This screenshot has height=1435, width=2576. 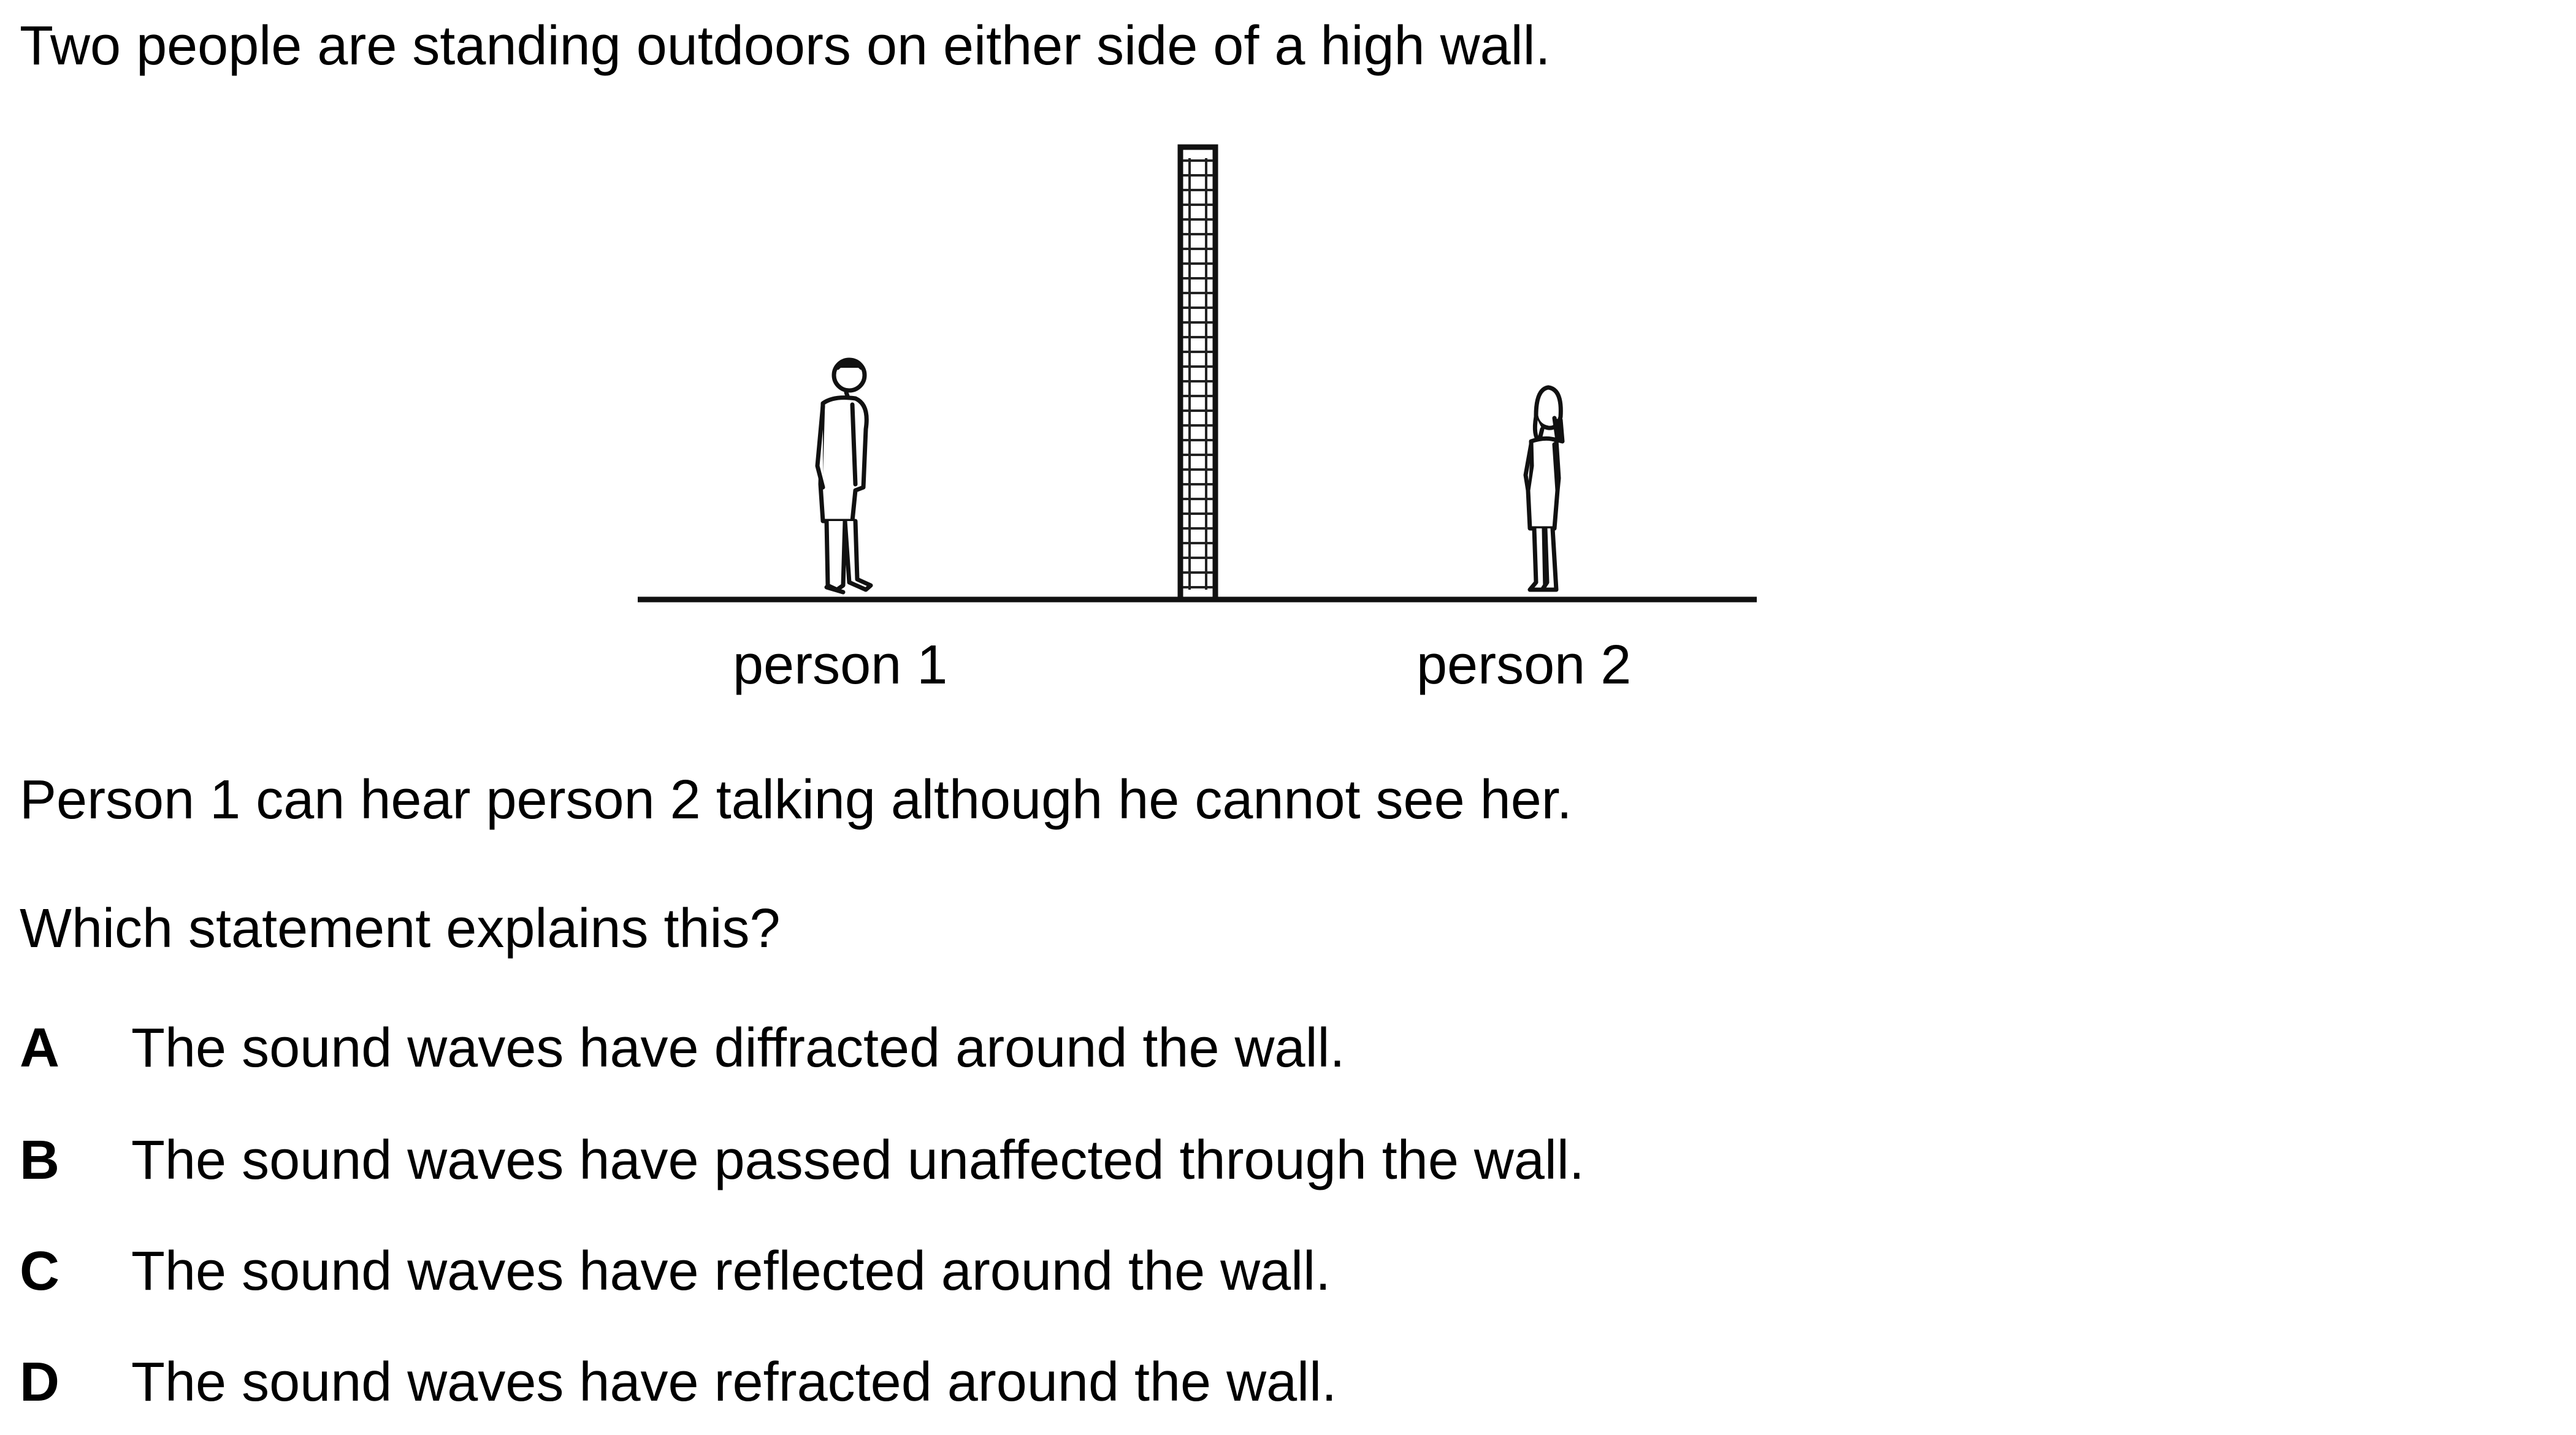 I want to click on option-letter: A, so click(x=39, y=1048).